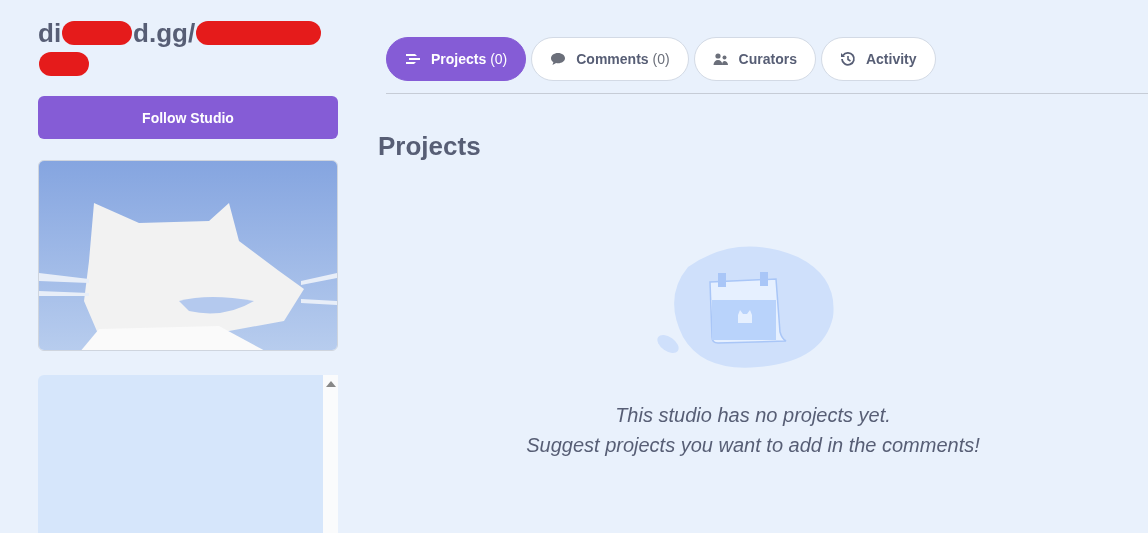 The width and height of the screenshot is (1148, 533). I want to click on studio-title: di, so click(50, 33).